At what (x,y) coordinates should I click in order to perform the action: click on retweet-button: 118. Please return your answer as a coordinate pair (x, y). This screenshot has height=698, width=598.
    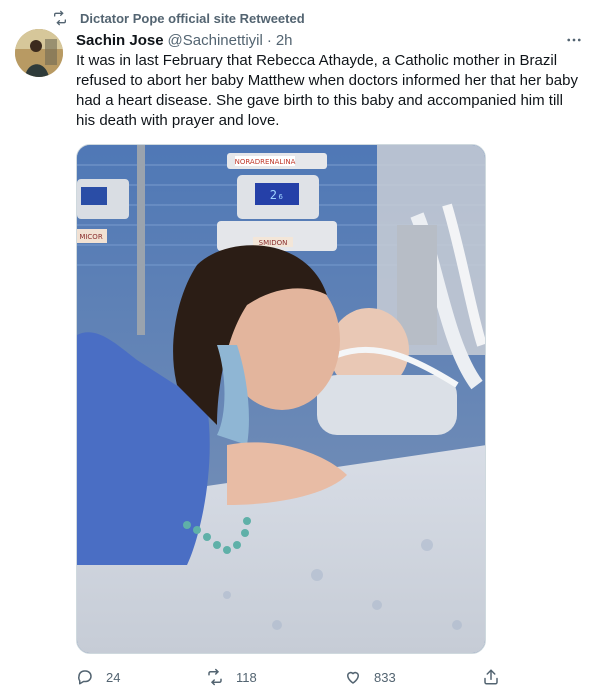
    Looking at the image, I should click on (231, 677).